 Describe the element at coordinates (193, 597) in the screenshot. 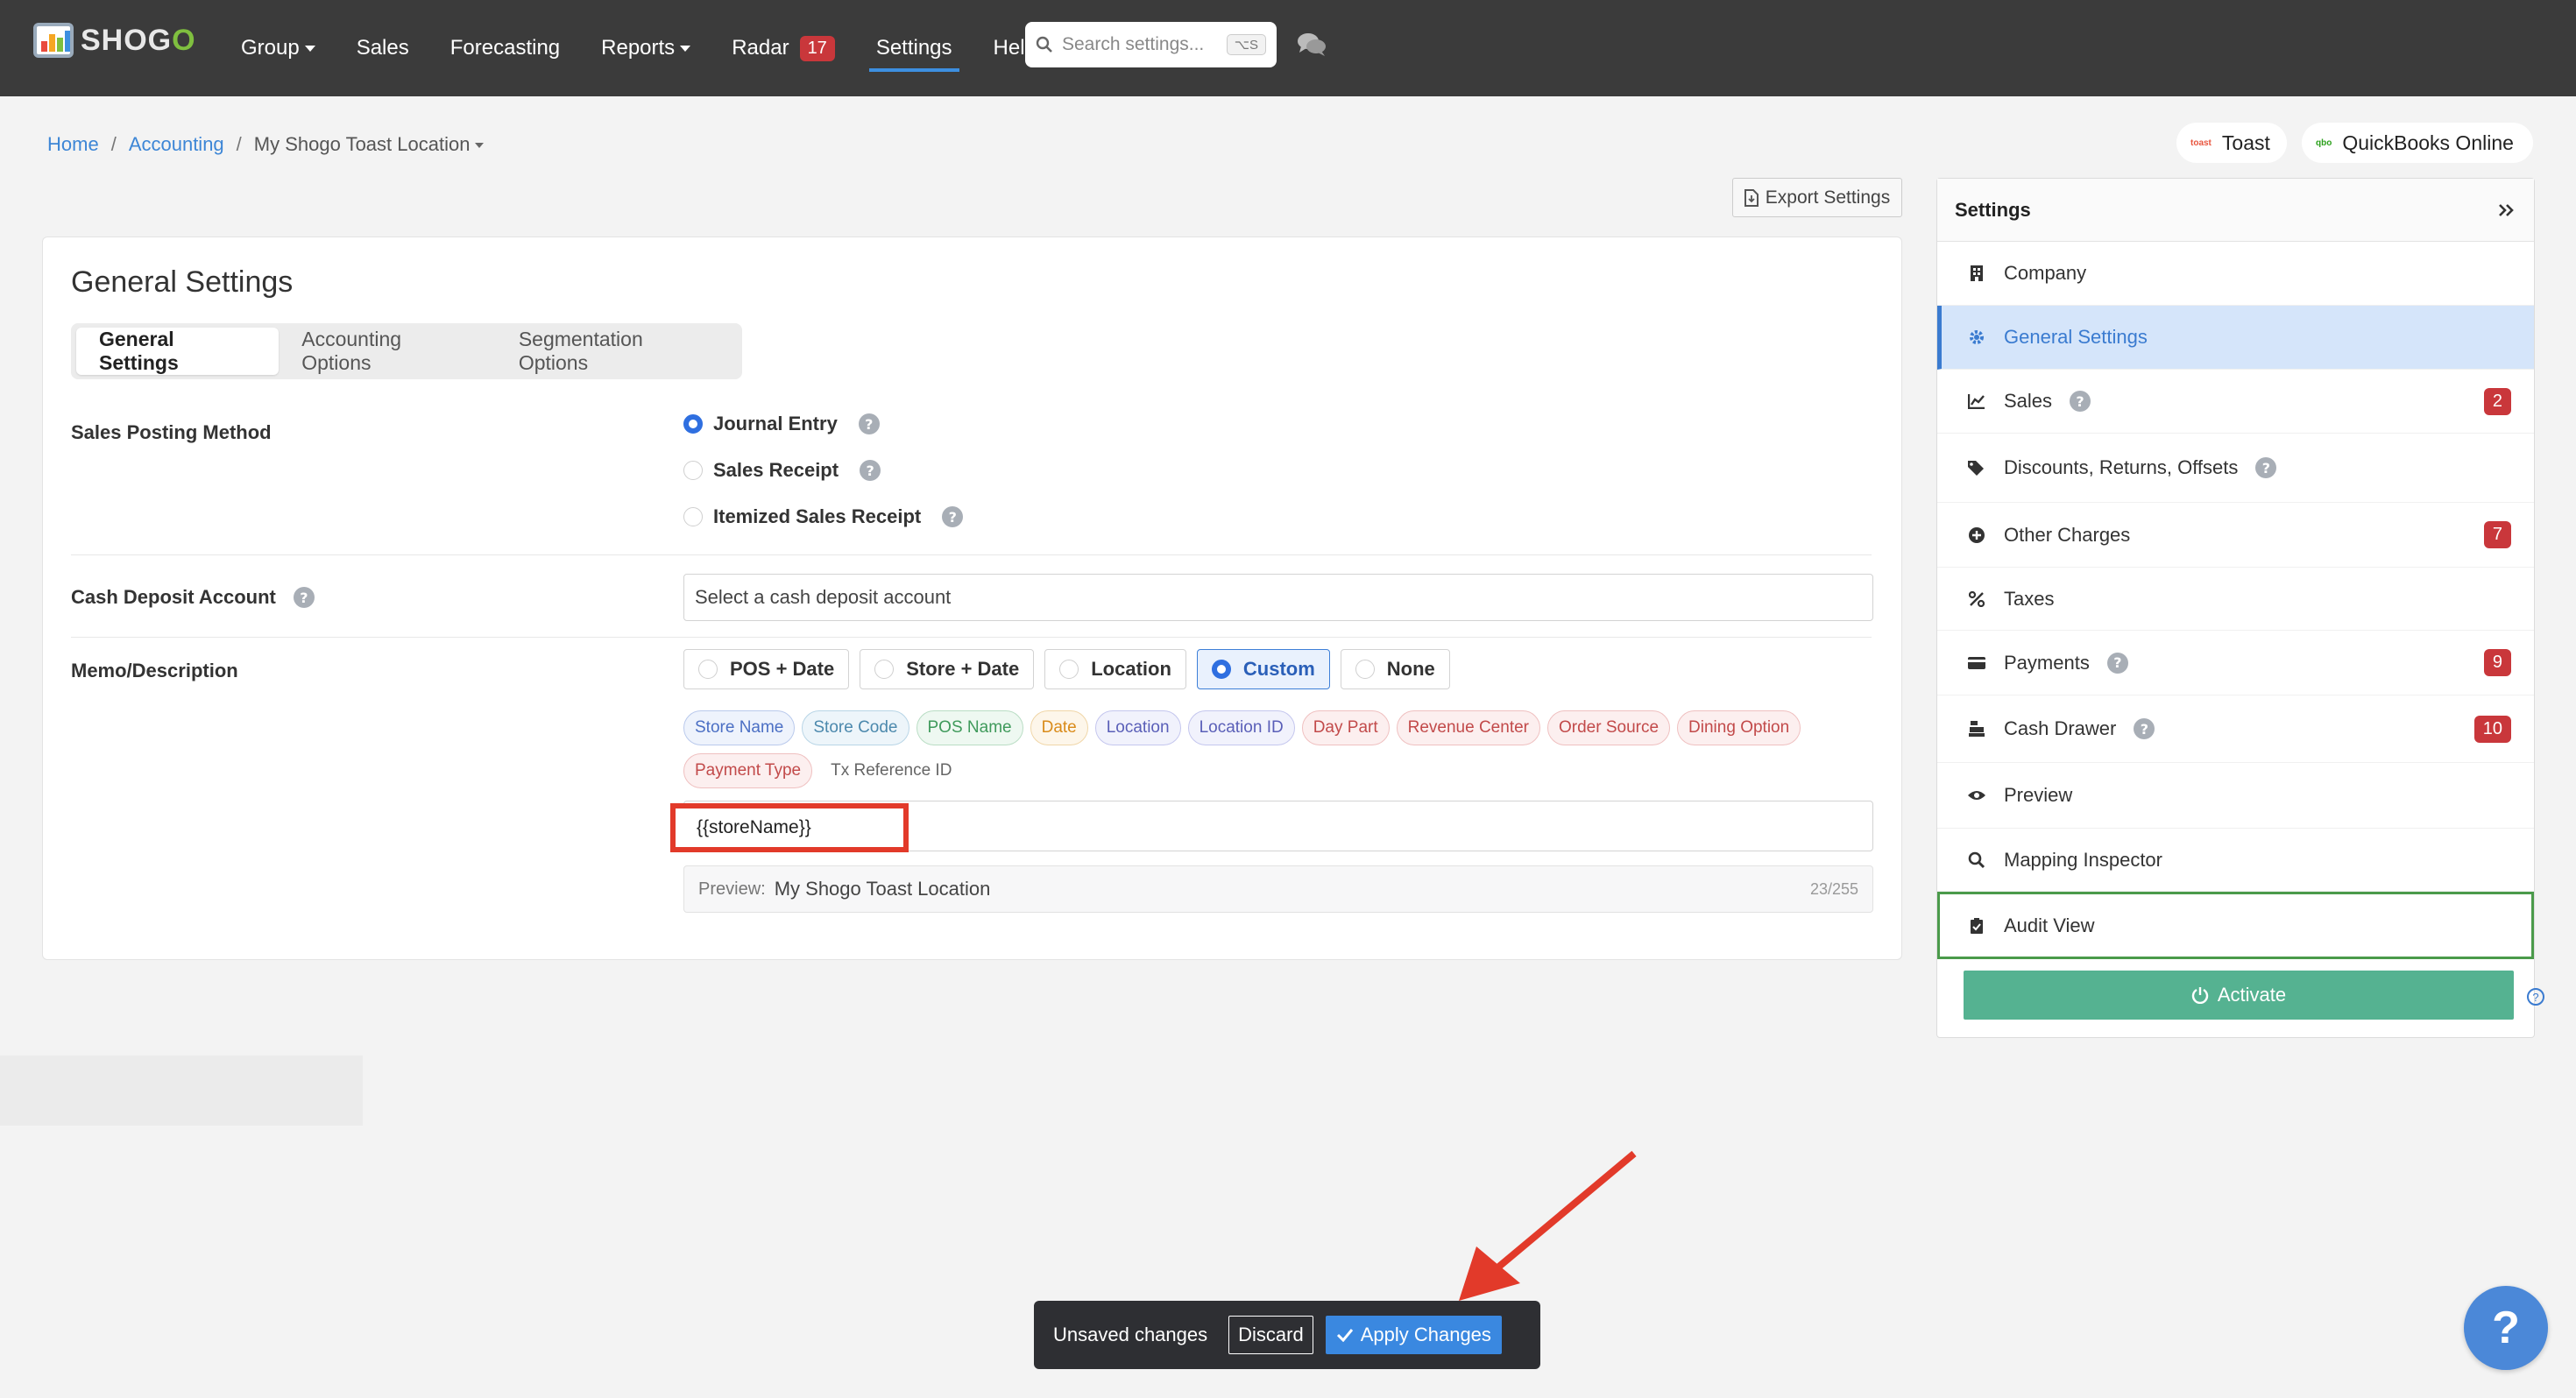

I see `cash-deposit-account-label: Cash Deposit Account ?` at that location.